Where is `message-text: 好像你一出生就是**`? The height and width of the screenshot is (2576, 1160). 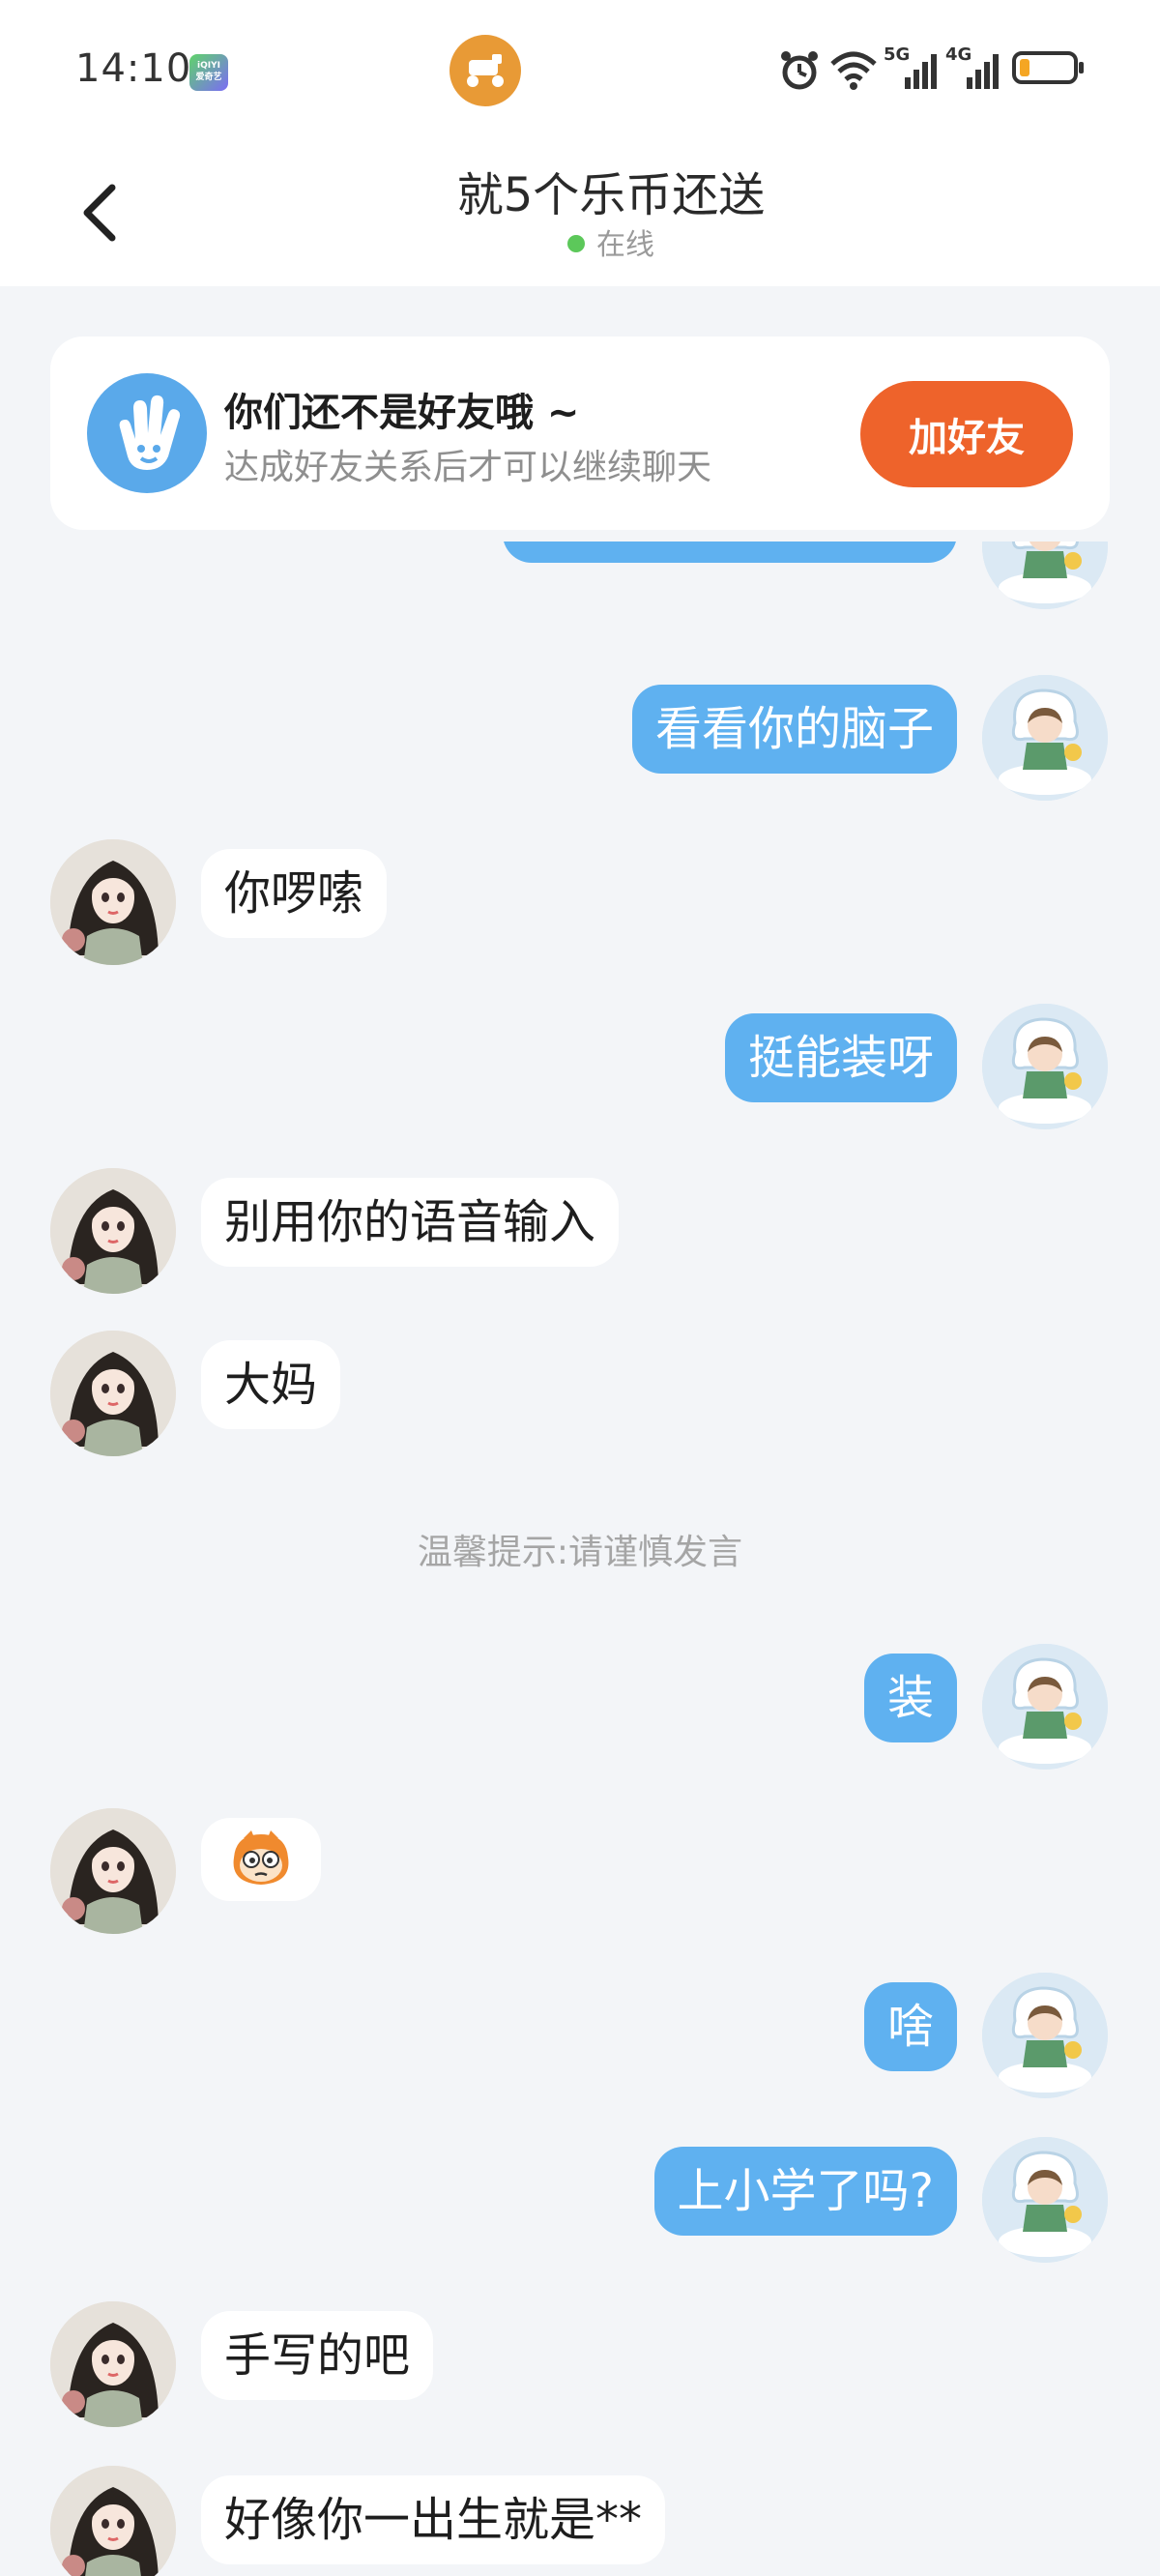 message-text: 好像你一出生就是** is located at coordinates (434, 2520).